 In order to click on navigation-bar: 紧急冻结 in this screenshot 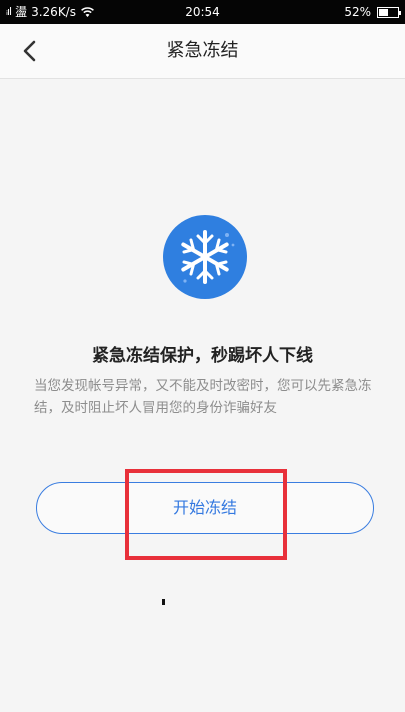, I will do `click(202, 51)`.